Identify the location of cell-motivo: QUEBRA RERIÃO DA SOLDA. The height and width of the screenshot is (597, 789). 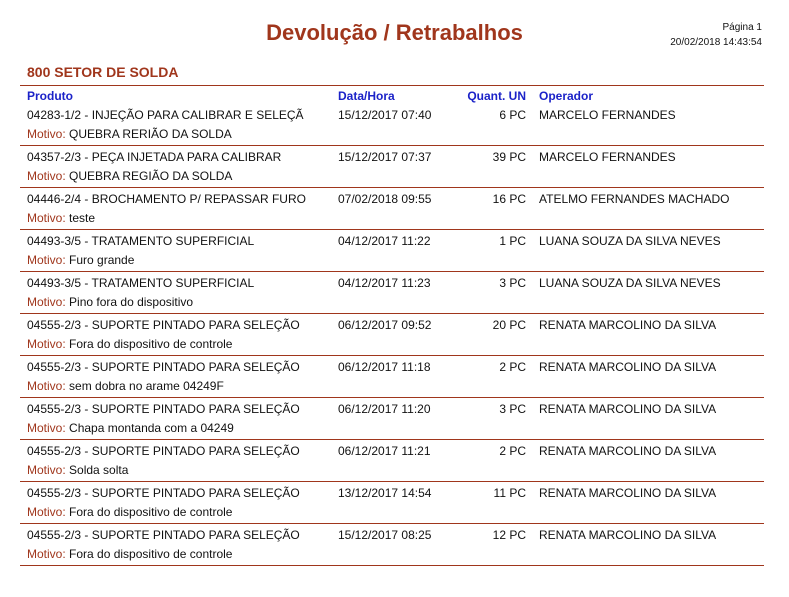
(150, 134).